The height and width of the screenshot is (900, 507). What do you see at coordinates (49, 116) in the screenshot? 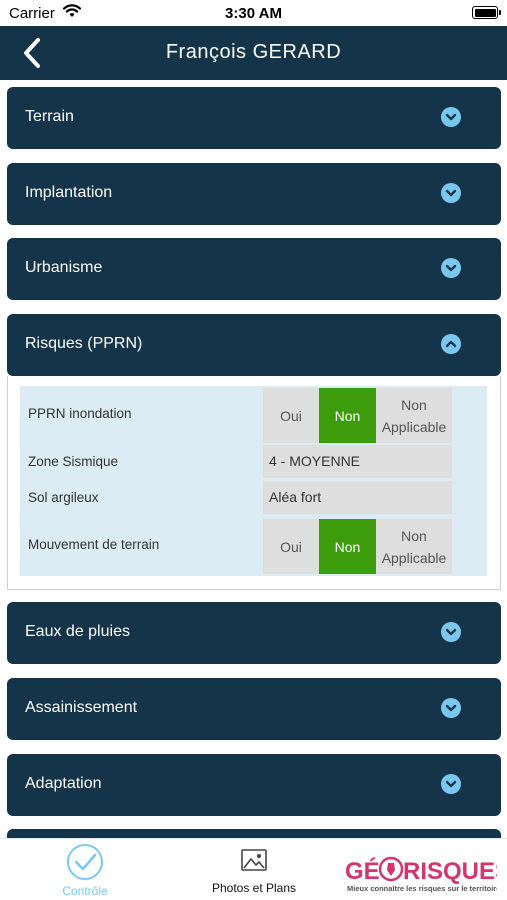
I see `section-label: Terrain` at bounding box center [49, 116].